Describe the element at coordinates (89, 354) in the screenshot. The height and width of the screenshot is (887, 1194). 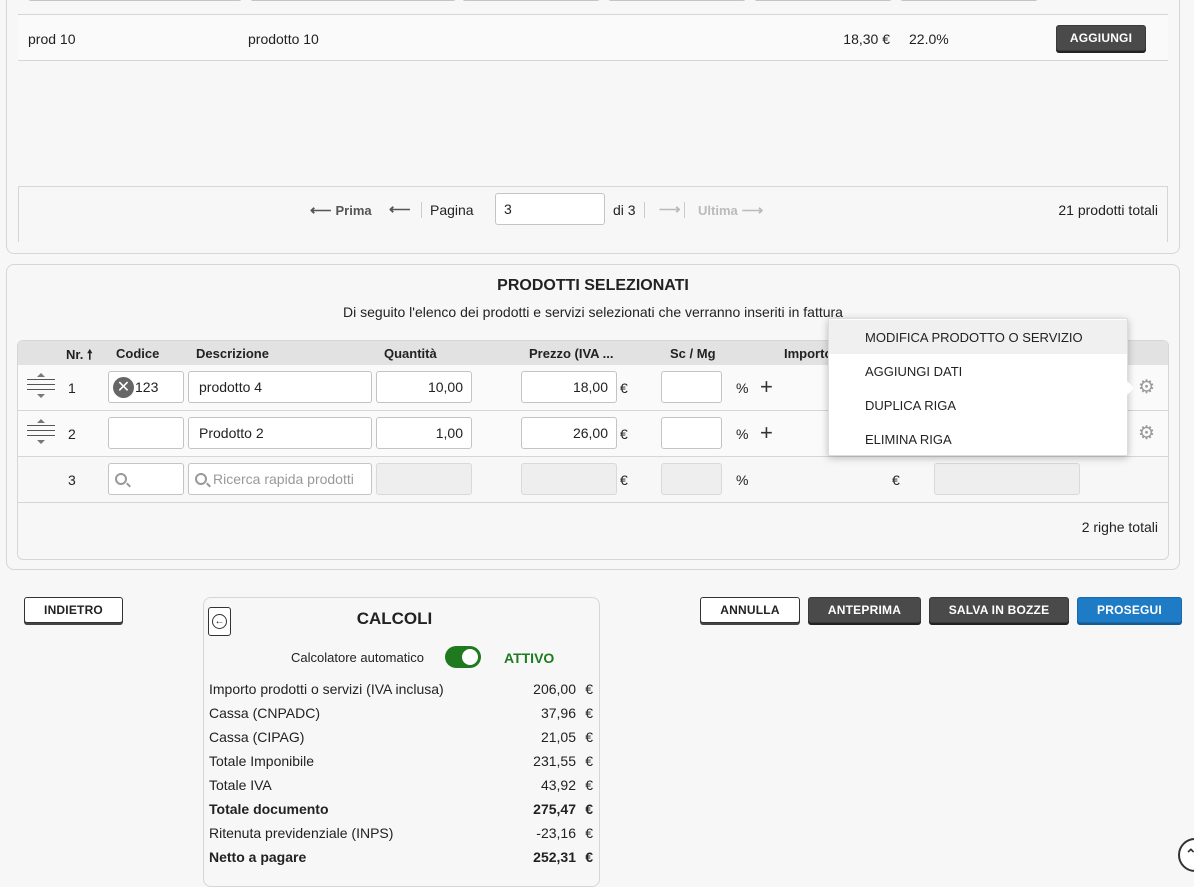
I see `arrow-up-icon: 🠕` at that location.